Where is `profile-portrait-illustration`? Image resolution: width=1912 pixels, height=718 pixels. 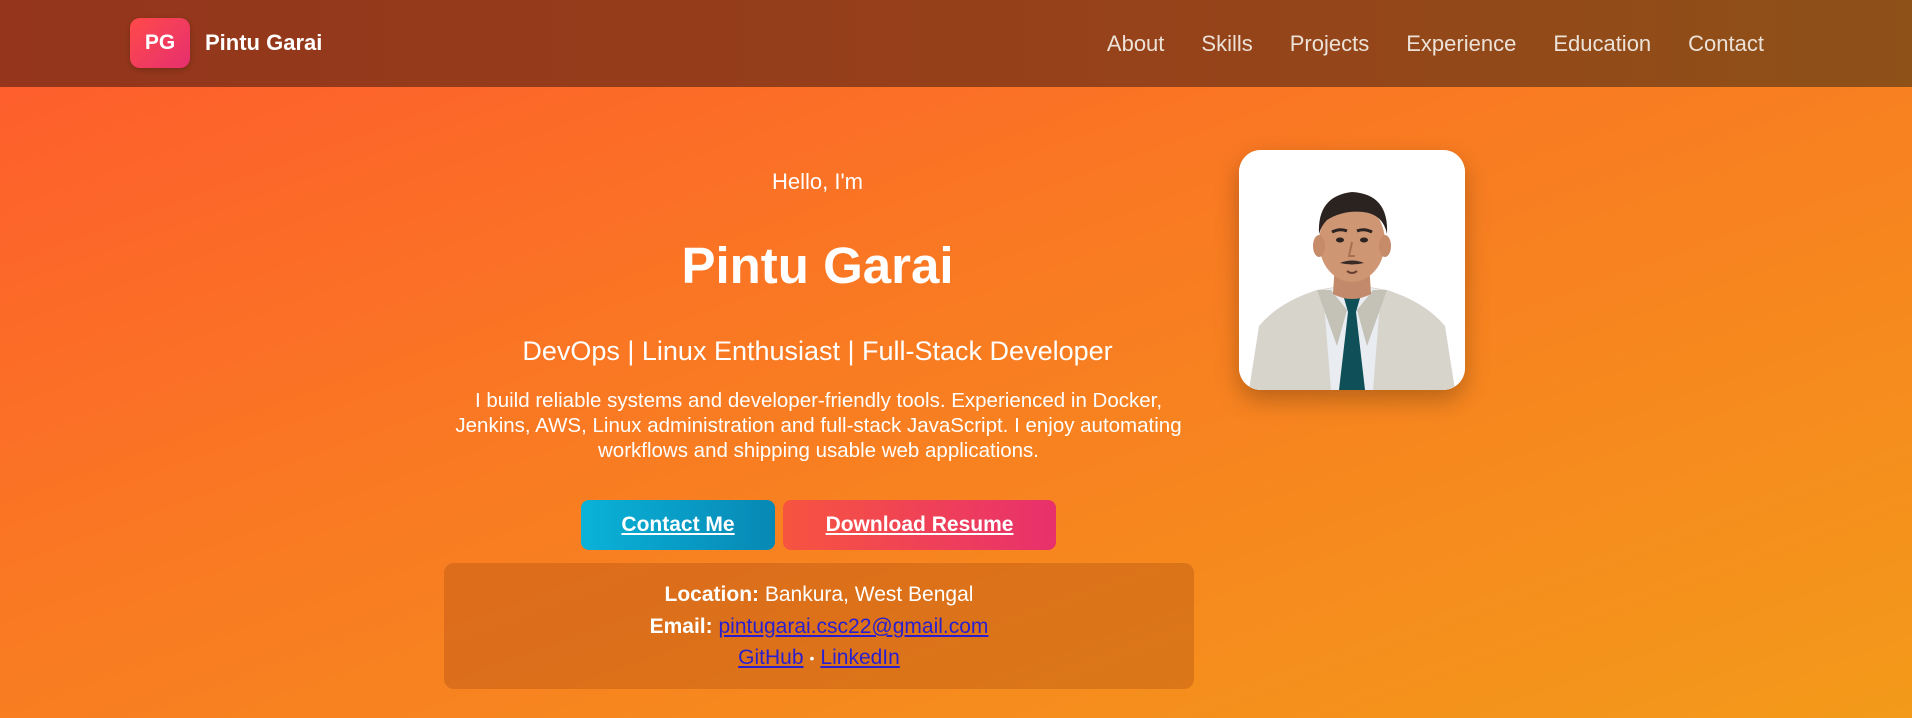
profile-portrait-illustration is located at coordinates (1352, 270).